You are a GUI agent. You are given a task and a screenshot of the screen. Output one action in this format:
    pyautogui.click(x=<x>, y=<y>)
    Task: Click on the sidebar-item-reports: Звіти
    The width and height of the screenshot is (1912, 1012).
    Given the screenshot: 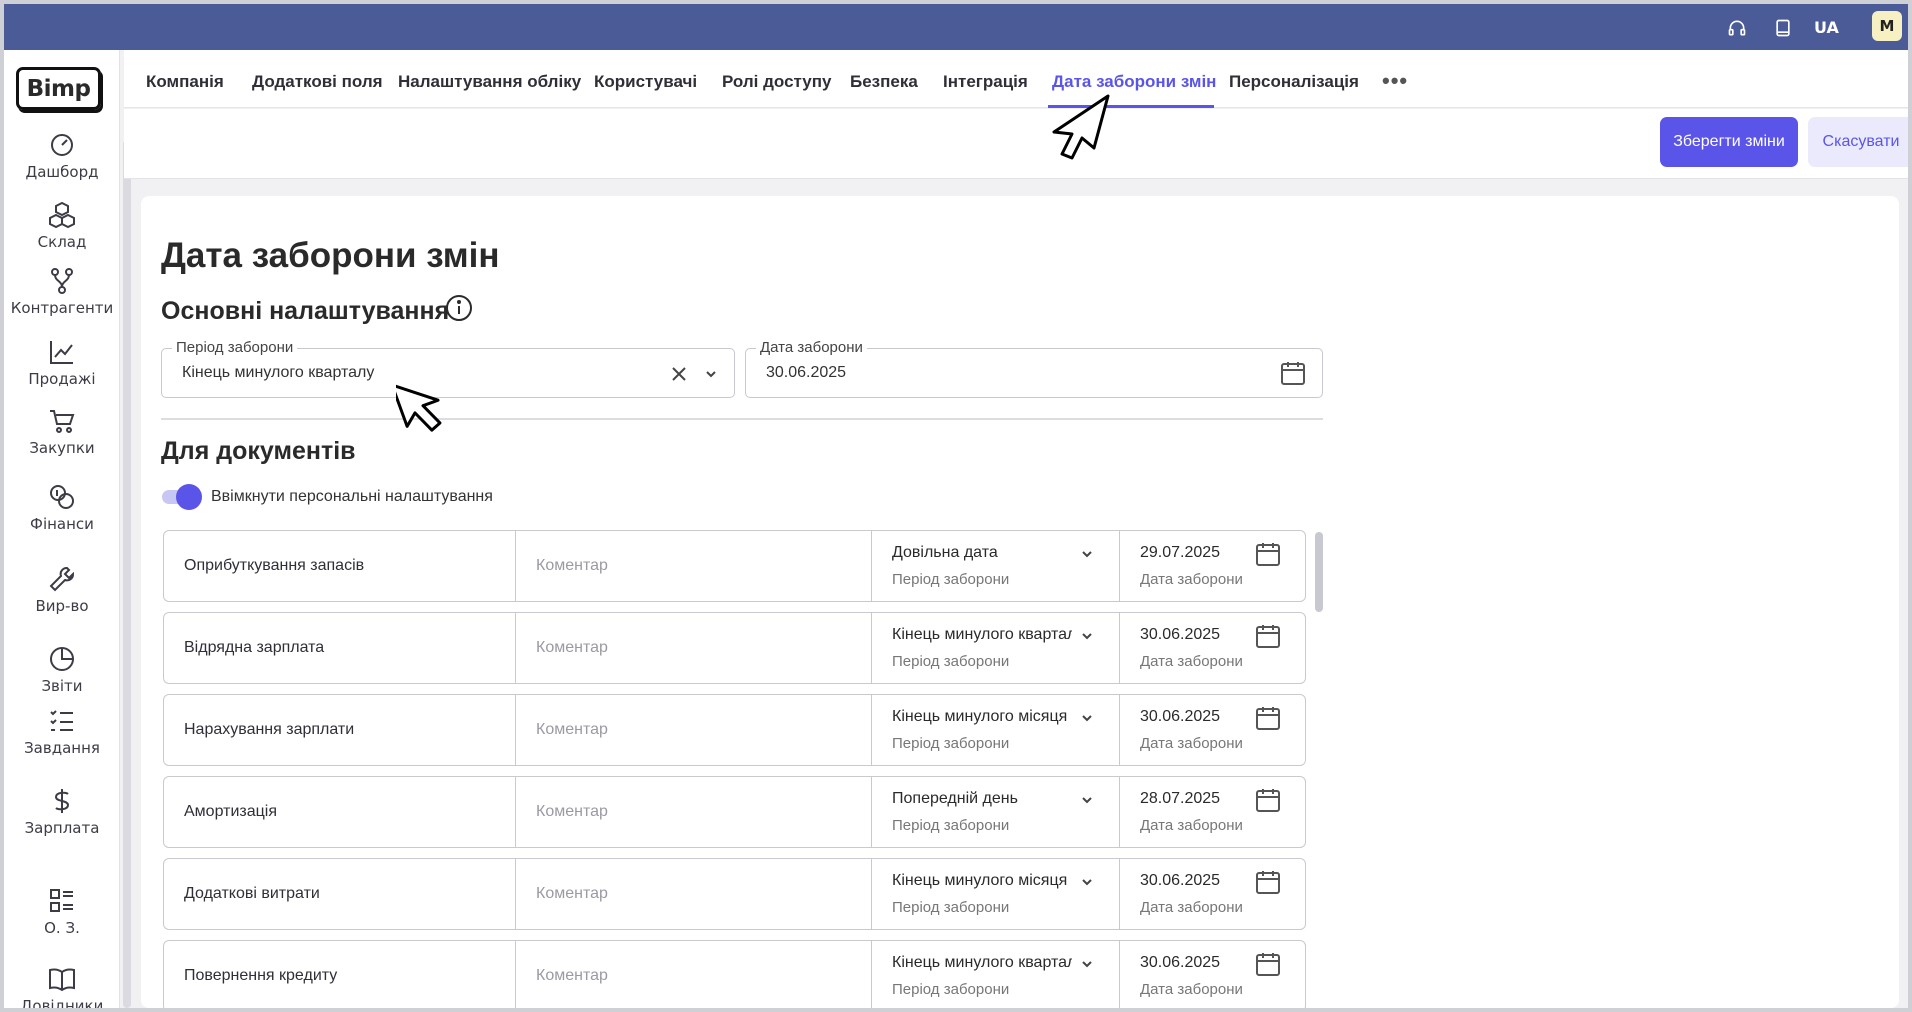 What is the action you would take?
    pyautogui.click(x=62, y=669)
    